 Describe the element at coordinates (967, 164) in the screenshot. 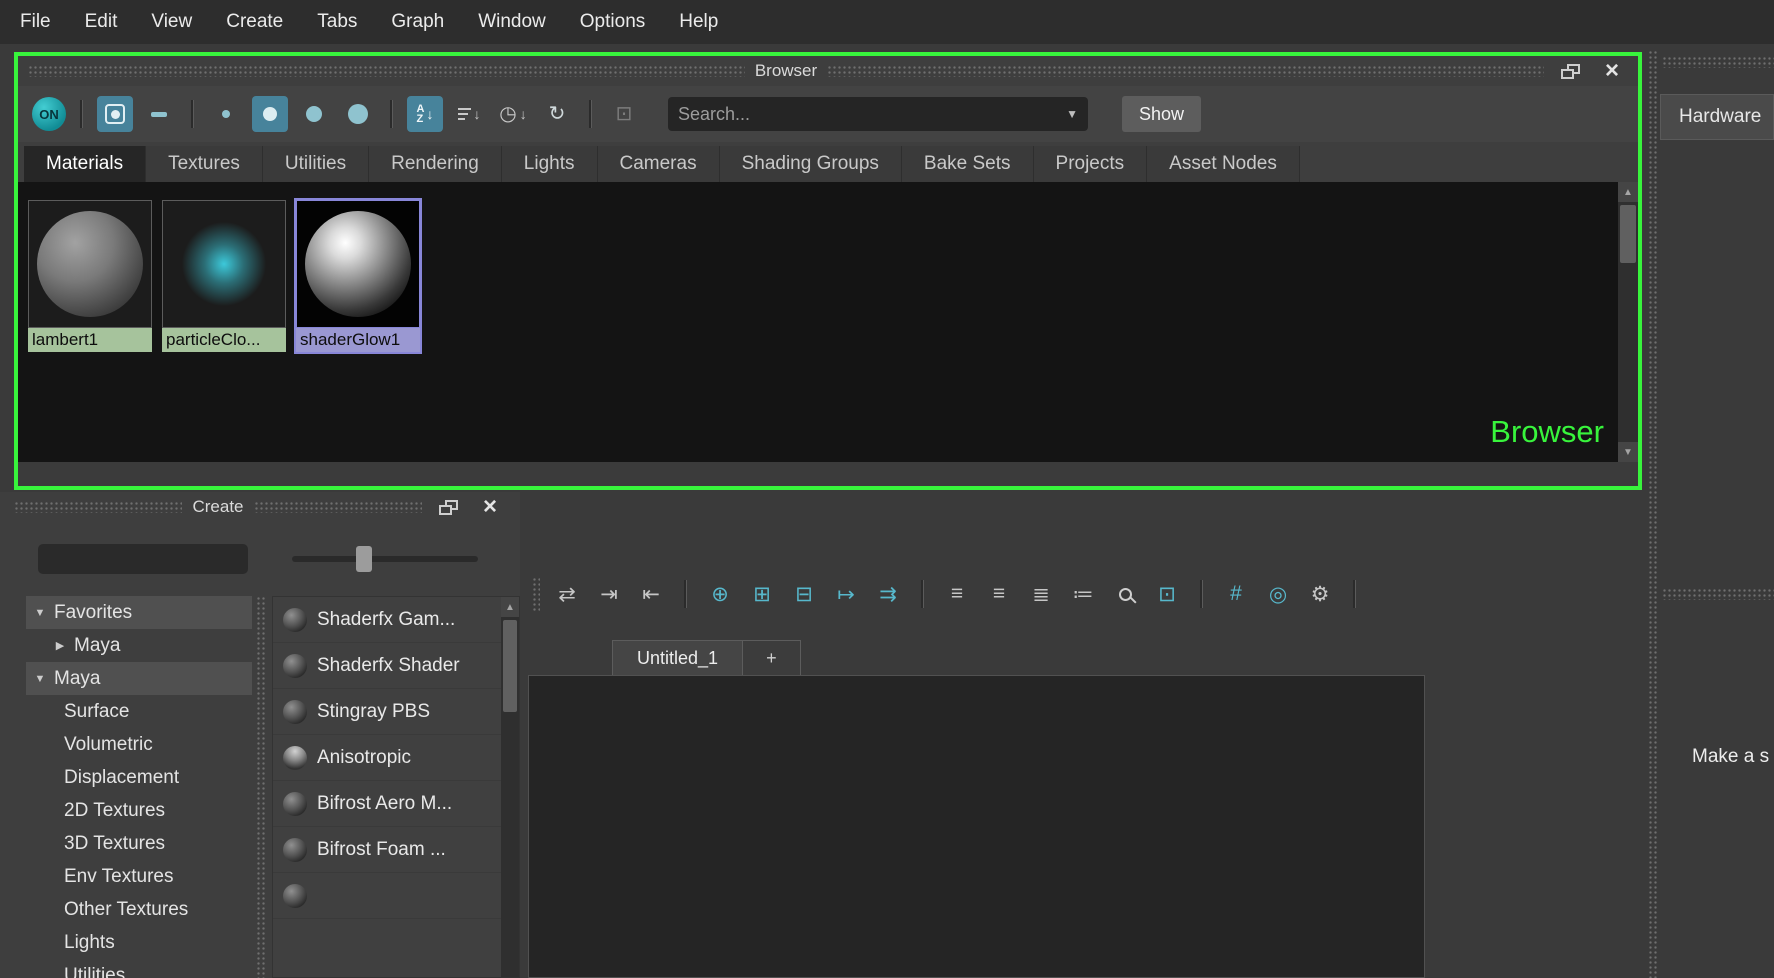

I see `tab-bake-sets: Bake Sets` at that location.